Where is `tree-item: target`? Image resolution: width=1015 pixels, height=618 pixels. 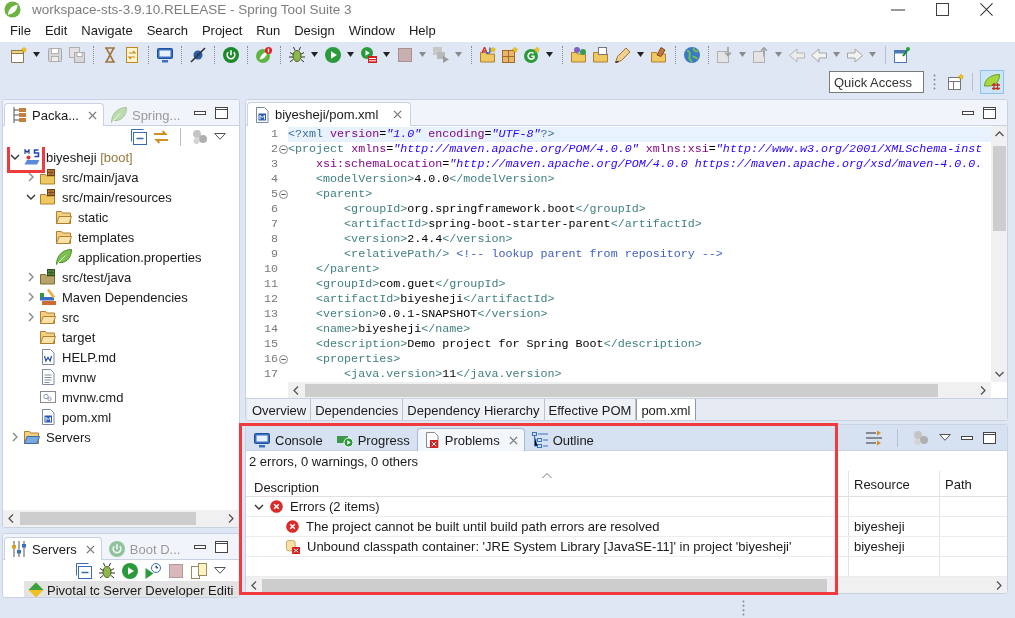 tree-item: target is located at coordinates (79, 337).